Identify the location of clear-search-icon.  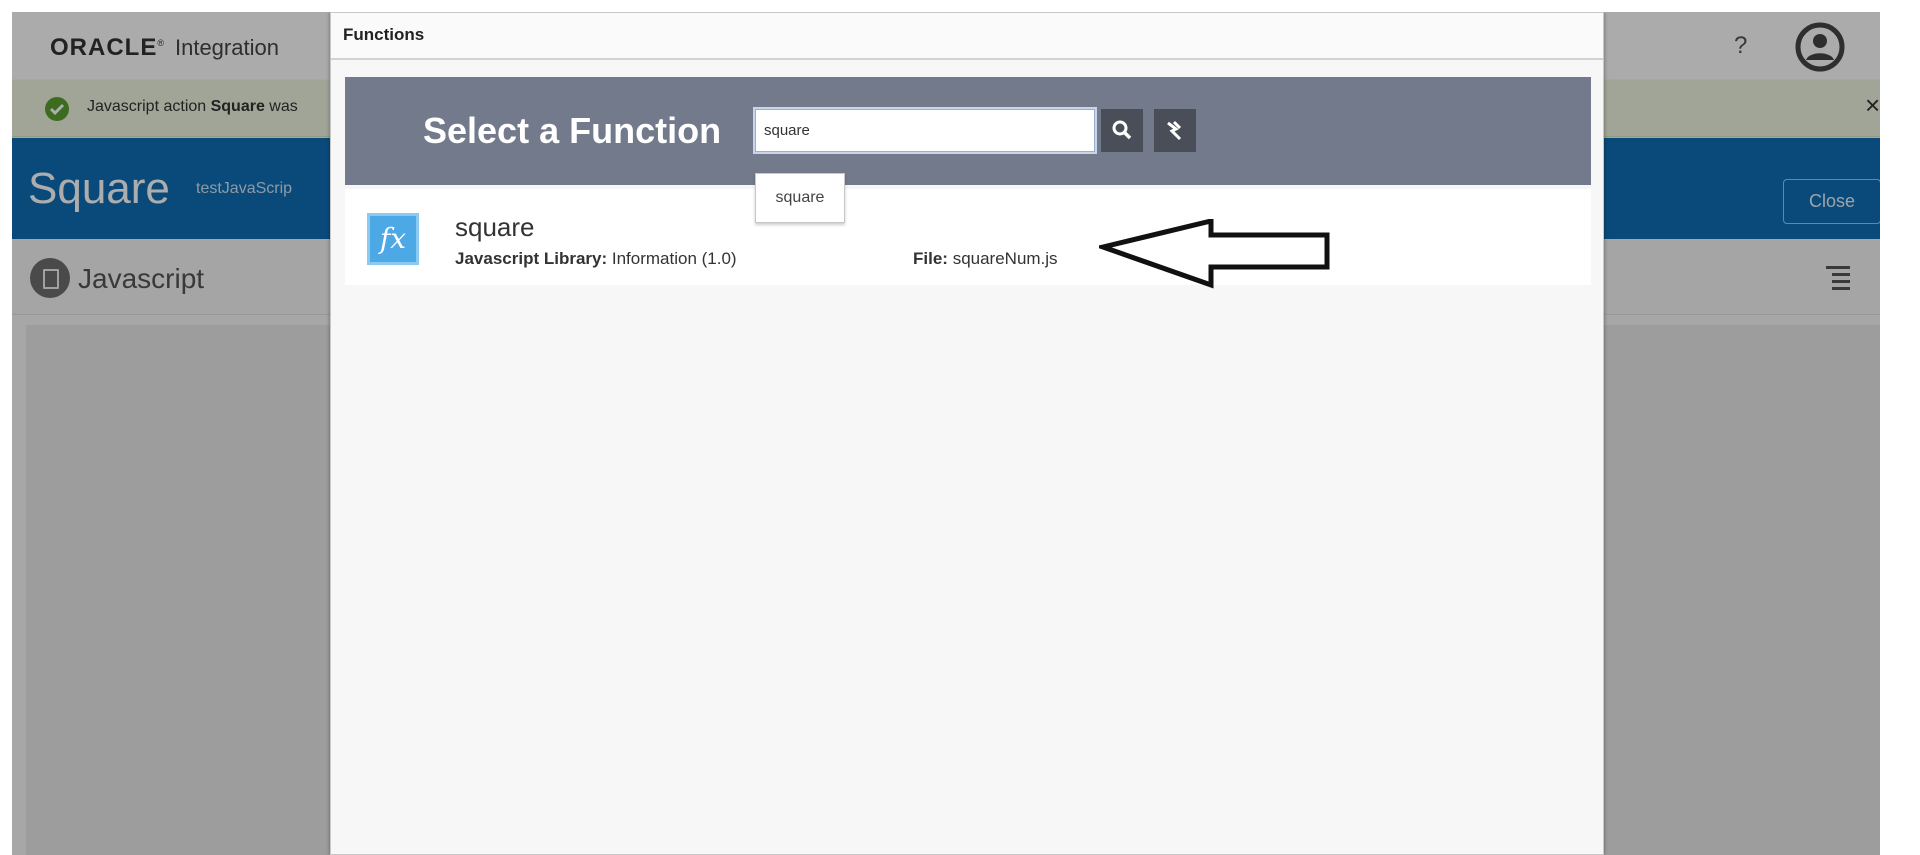
(1174, 130).